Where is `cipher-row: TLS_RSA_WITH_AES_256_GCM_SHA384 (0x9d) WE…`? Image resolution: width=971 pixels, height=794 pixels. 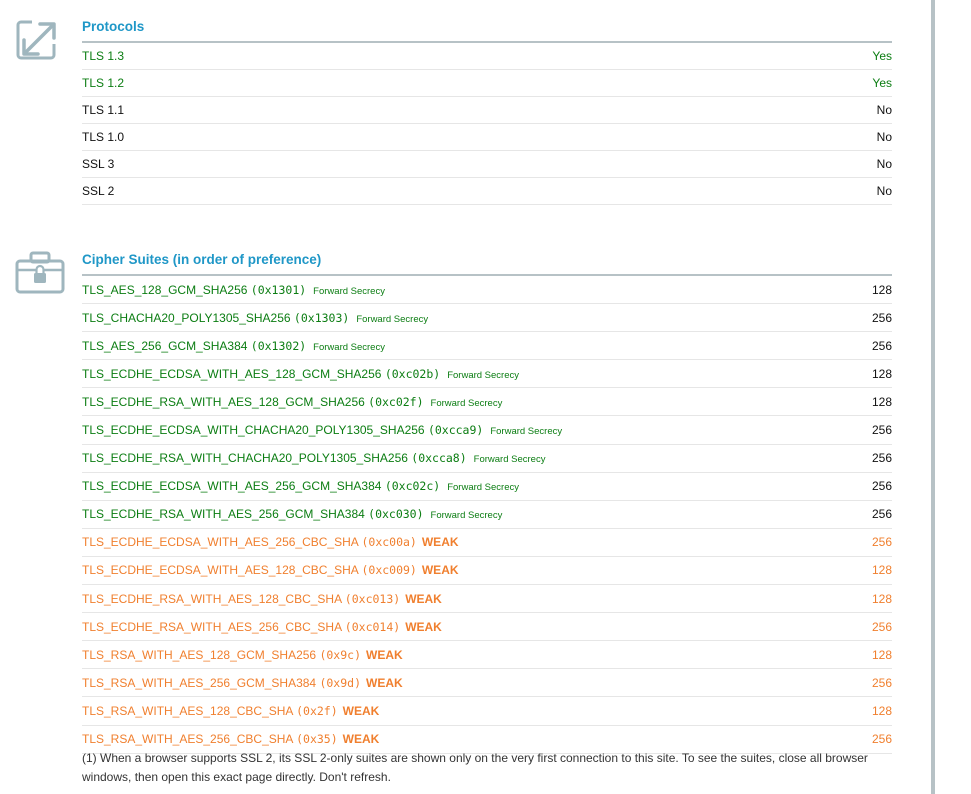 cipher-row: TLS_RSA_WITH_AES_256_GCM_SHA384 (0x9d) WE… is located at coordinates (487, 683).